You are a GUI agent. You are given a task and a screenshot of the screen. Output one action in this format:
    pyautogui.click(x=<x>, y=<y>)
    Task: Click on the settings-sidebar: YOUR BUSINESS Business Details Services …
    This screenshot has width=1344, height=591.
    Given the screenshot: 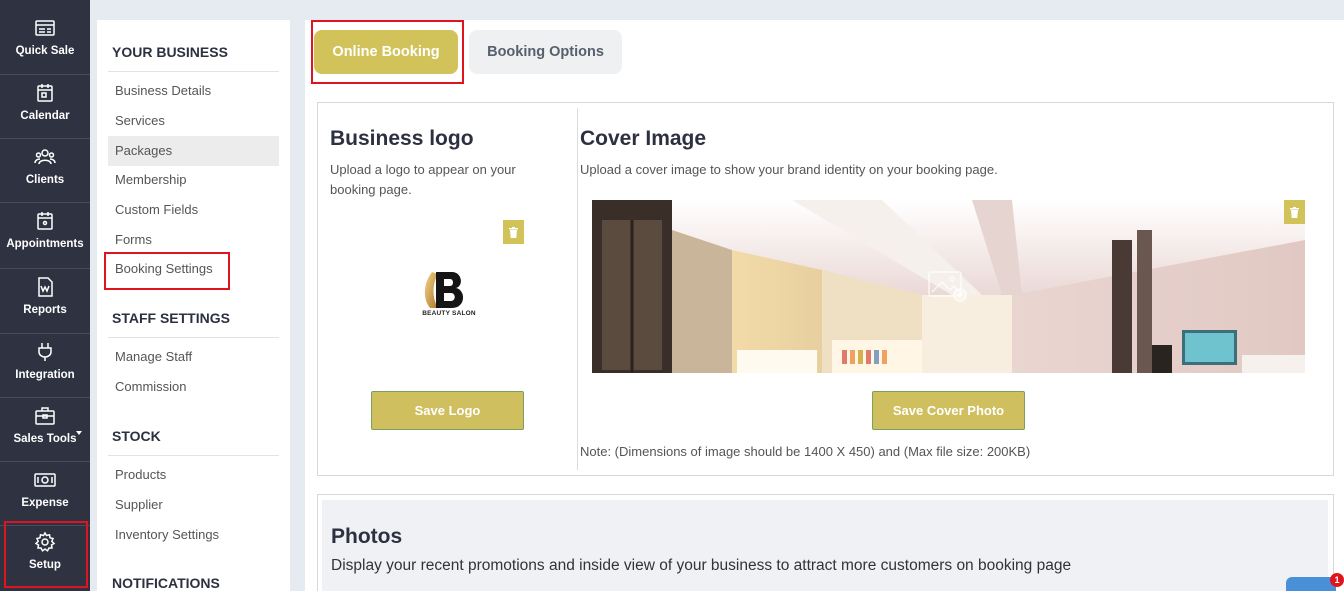 What is the action you would take?
    pyautogui.click(x=193, y=305)
    